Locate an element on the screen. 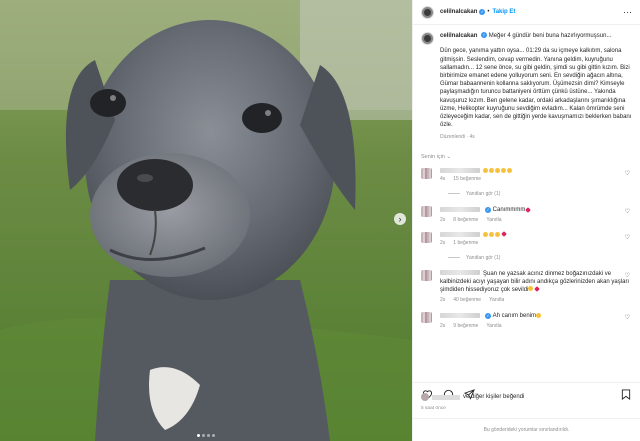 The height and width of the screenshot is (441, 640). list-item: ✓ Ah canım benim 2s 9 beğenme Yanıtla ♡ is located at coordinates (526, 320).